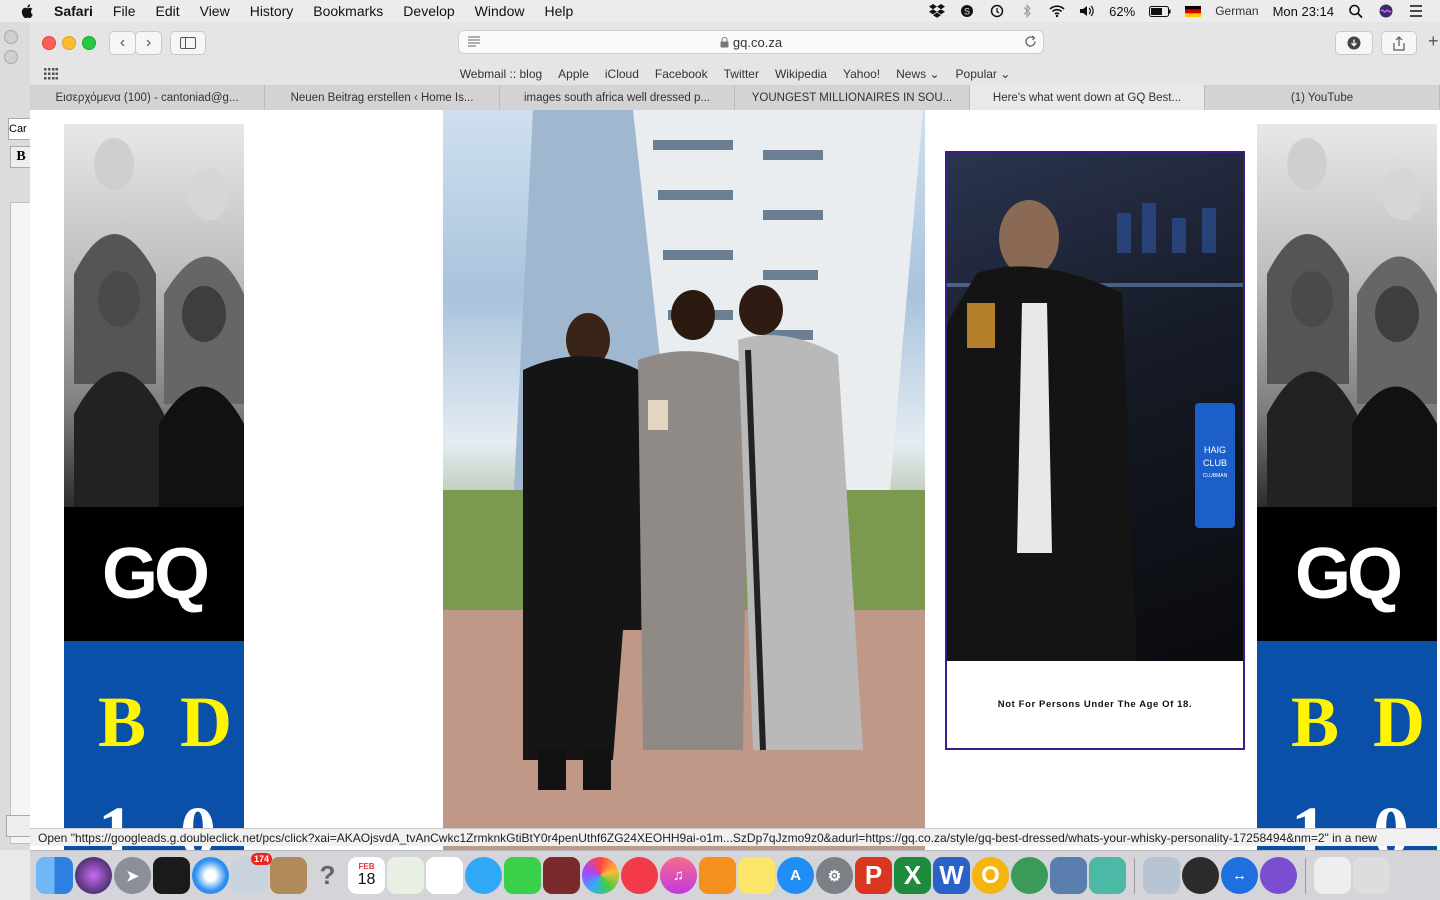 This screenshot has width=1440, height=900. Describe the element at coordinates (1030, 41) in the screenshot. I see `reload-icon` at that location.